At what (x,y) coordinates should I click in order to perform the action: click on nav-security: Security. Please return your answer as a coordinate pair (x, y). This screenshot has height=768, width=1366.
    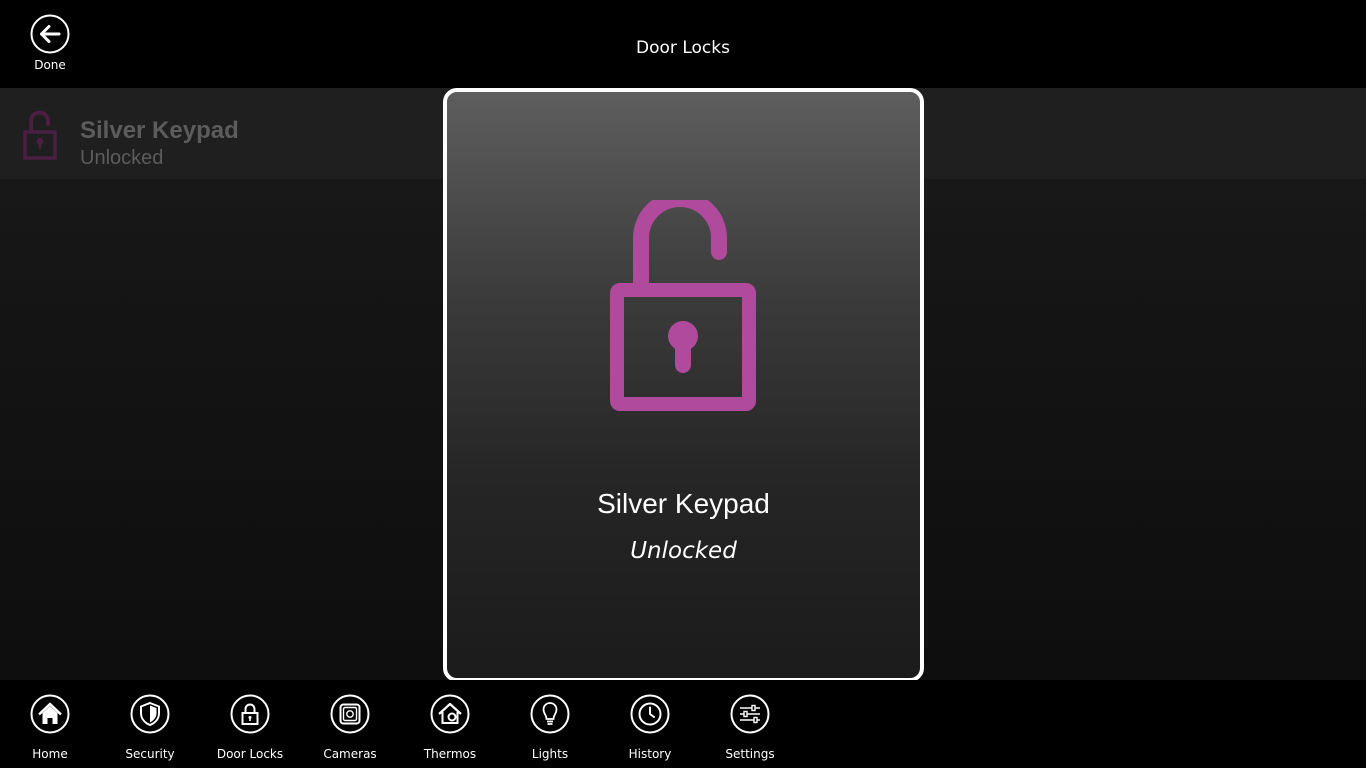
    Looking at the image, I should click on (150, 727).